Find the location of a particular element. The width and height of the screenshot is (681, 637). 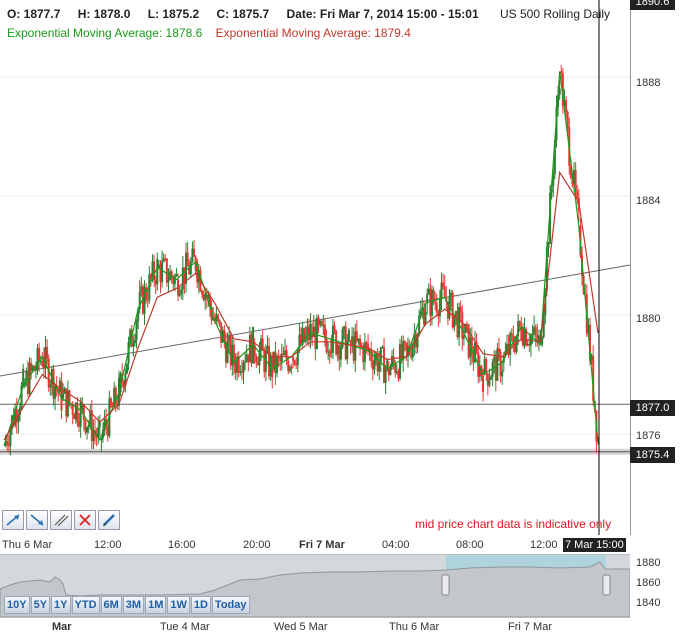

navigator-tick: 1840 is located at coordinates (648, 603).